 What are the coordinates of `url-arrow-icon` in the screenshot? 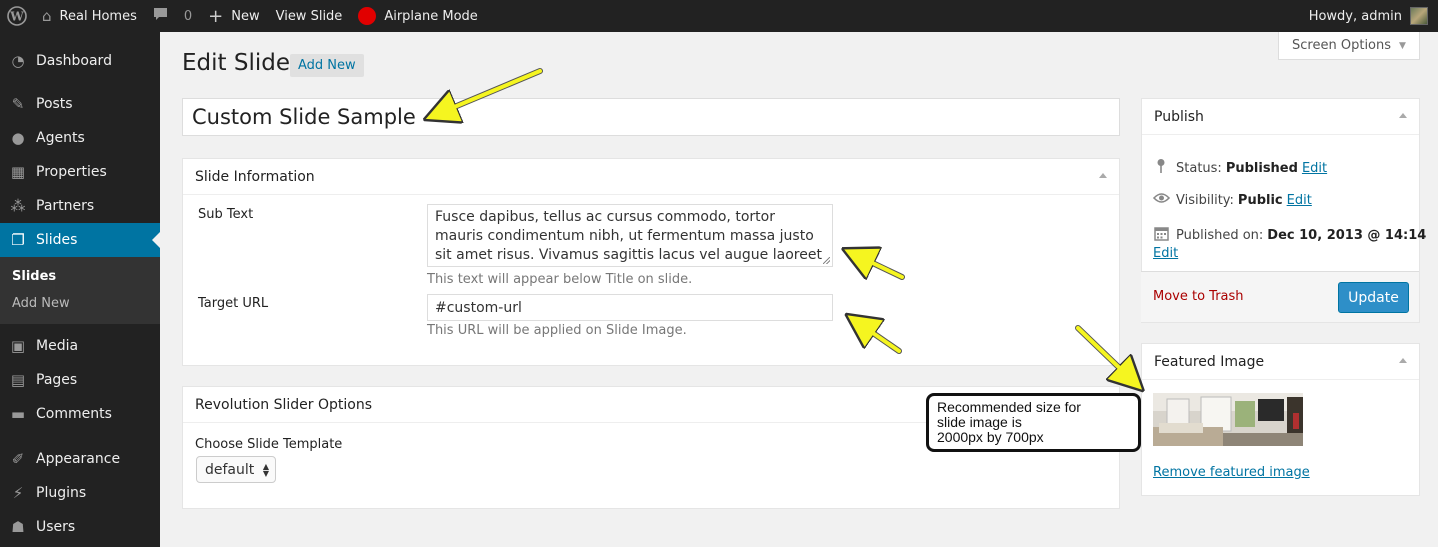 It's located at (881, 339).